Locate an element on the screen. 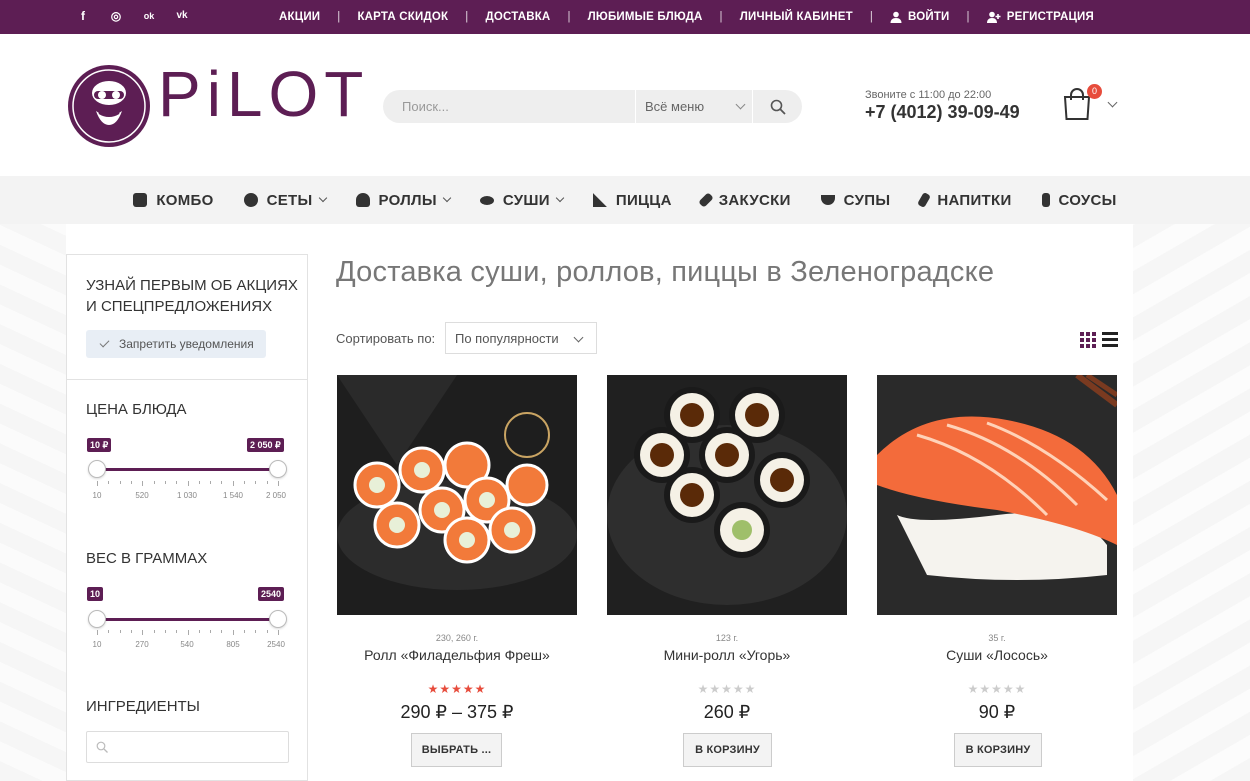 This screenshot has height=781, width=1250. ingredients-search-input is located at coordinates (187, 747).